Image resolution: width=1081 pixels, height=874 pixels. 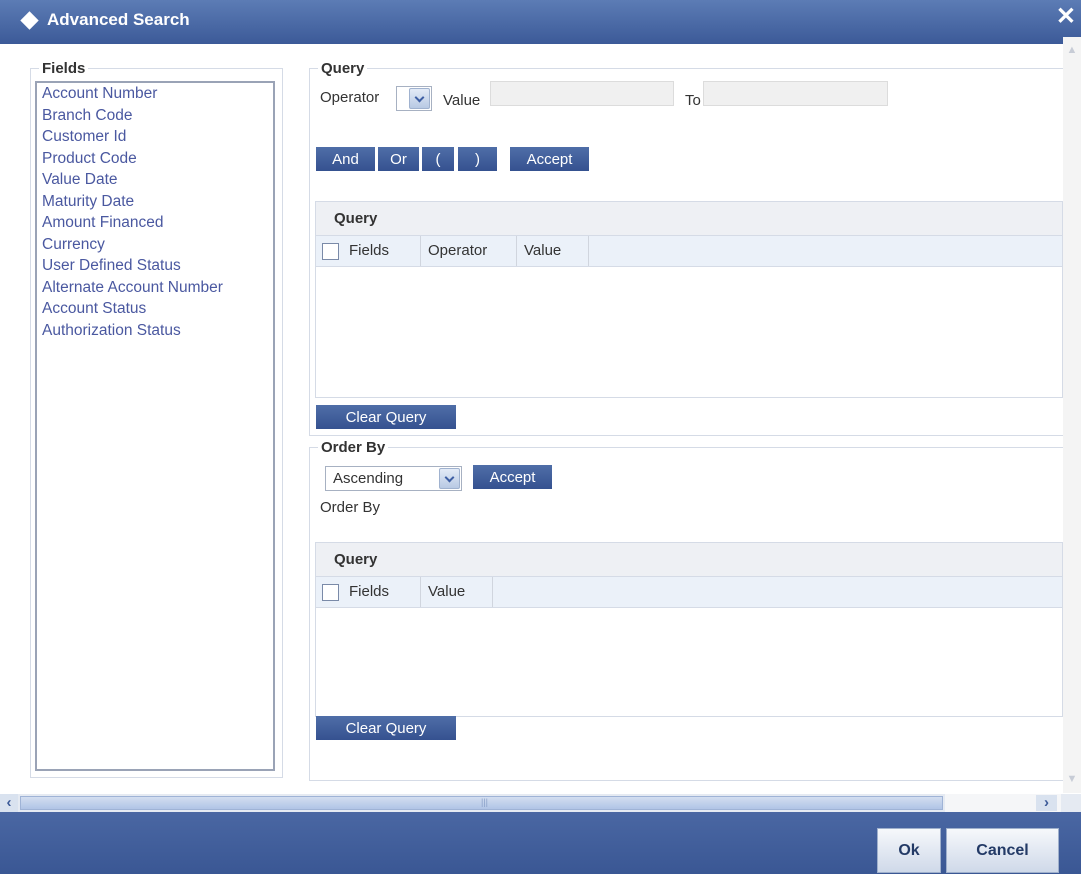 I want to click on field-item: Alternate Account Number, so click(x=157, y=288).